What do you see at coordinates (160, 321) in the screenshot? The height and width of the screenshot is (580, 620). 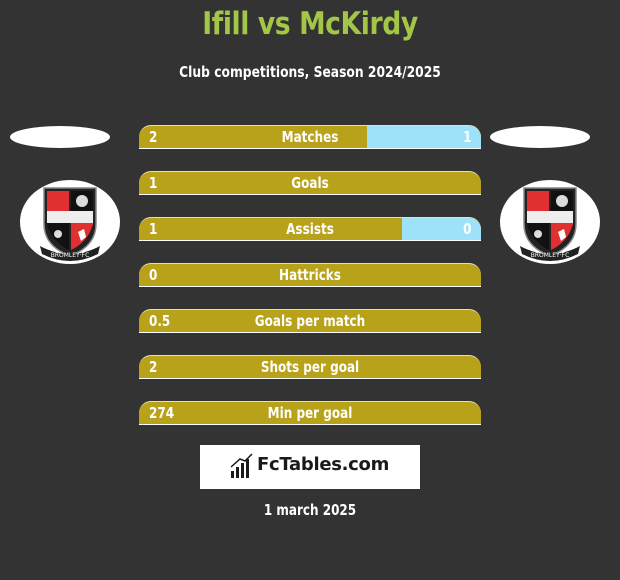 I see `left-player-value: 0.5` at bounding box center [160, 321].